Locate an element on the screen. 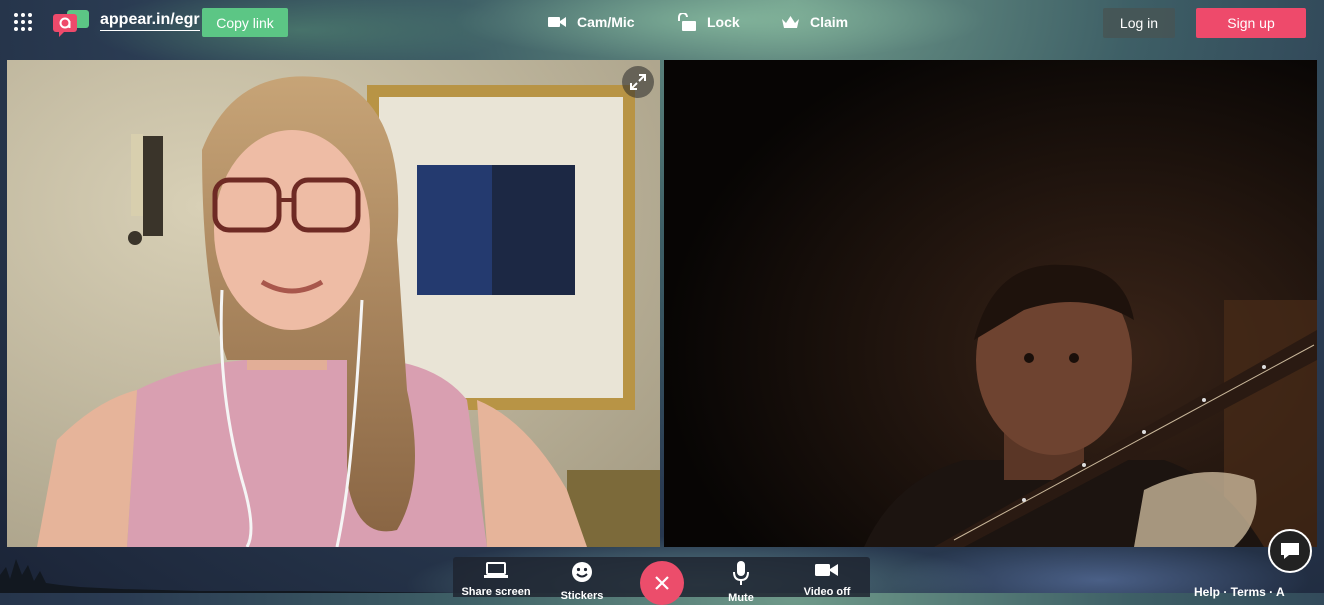  video-off-label: Video off is located at coordinates (827, 592).